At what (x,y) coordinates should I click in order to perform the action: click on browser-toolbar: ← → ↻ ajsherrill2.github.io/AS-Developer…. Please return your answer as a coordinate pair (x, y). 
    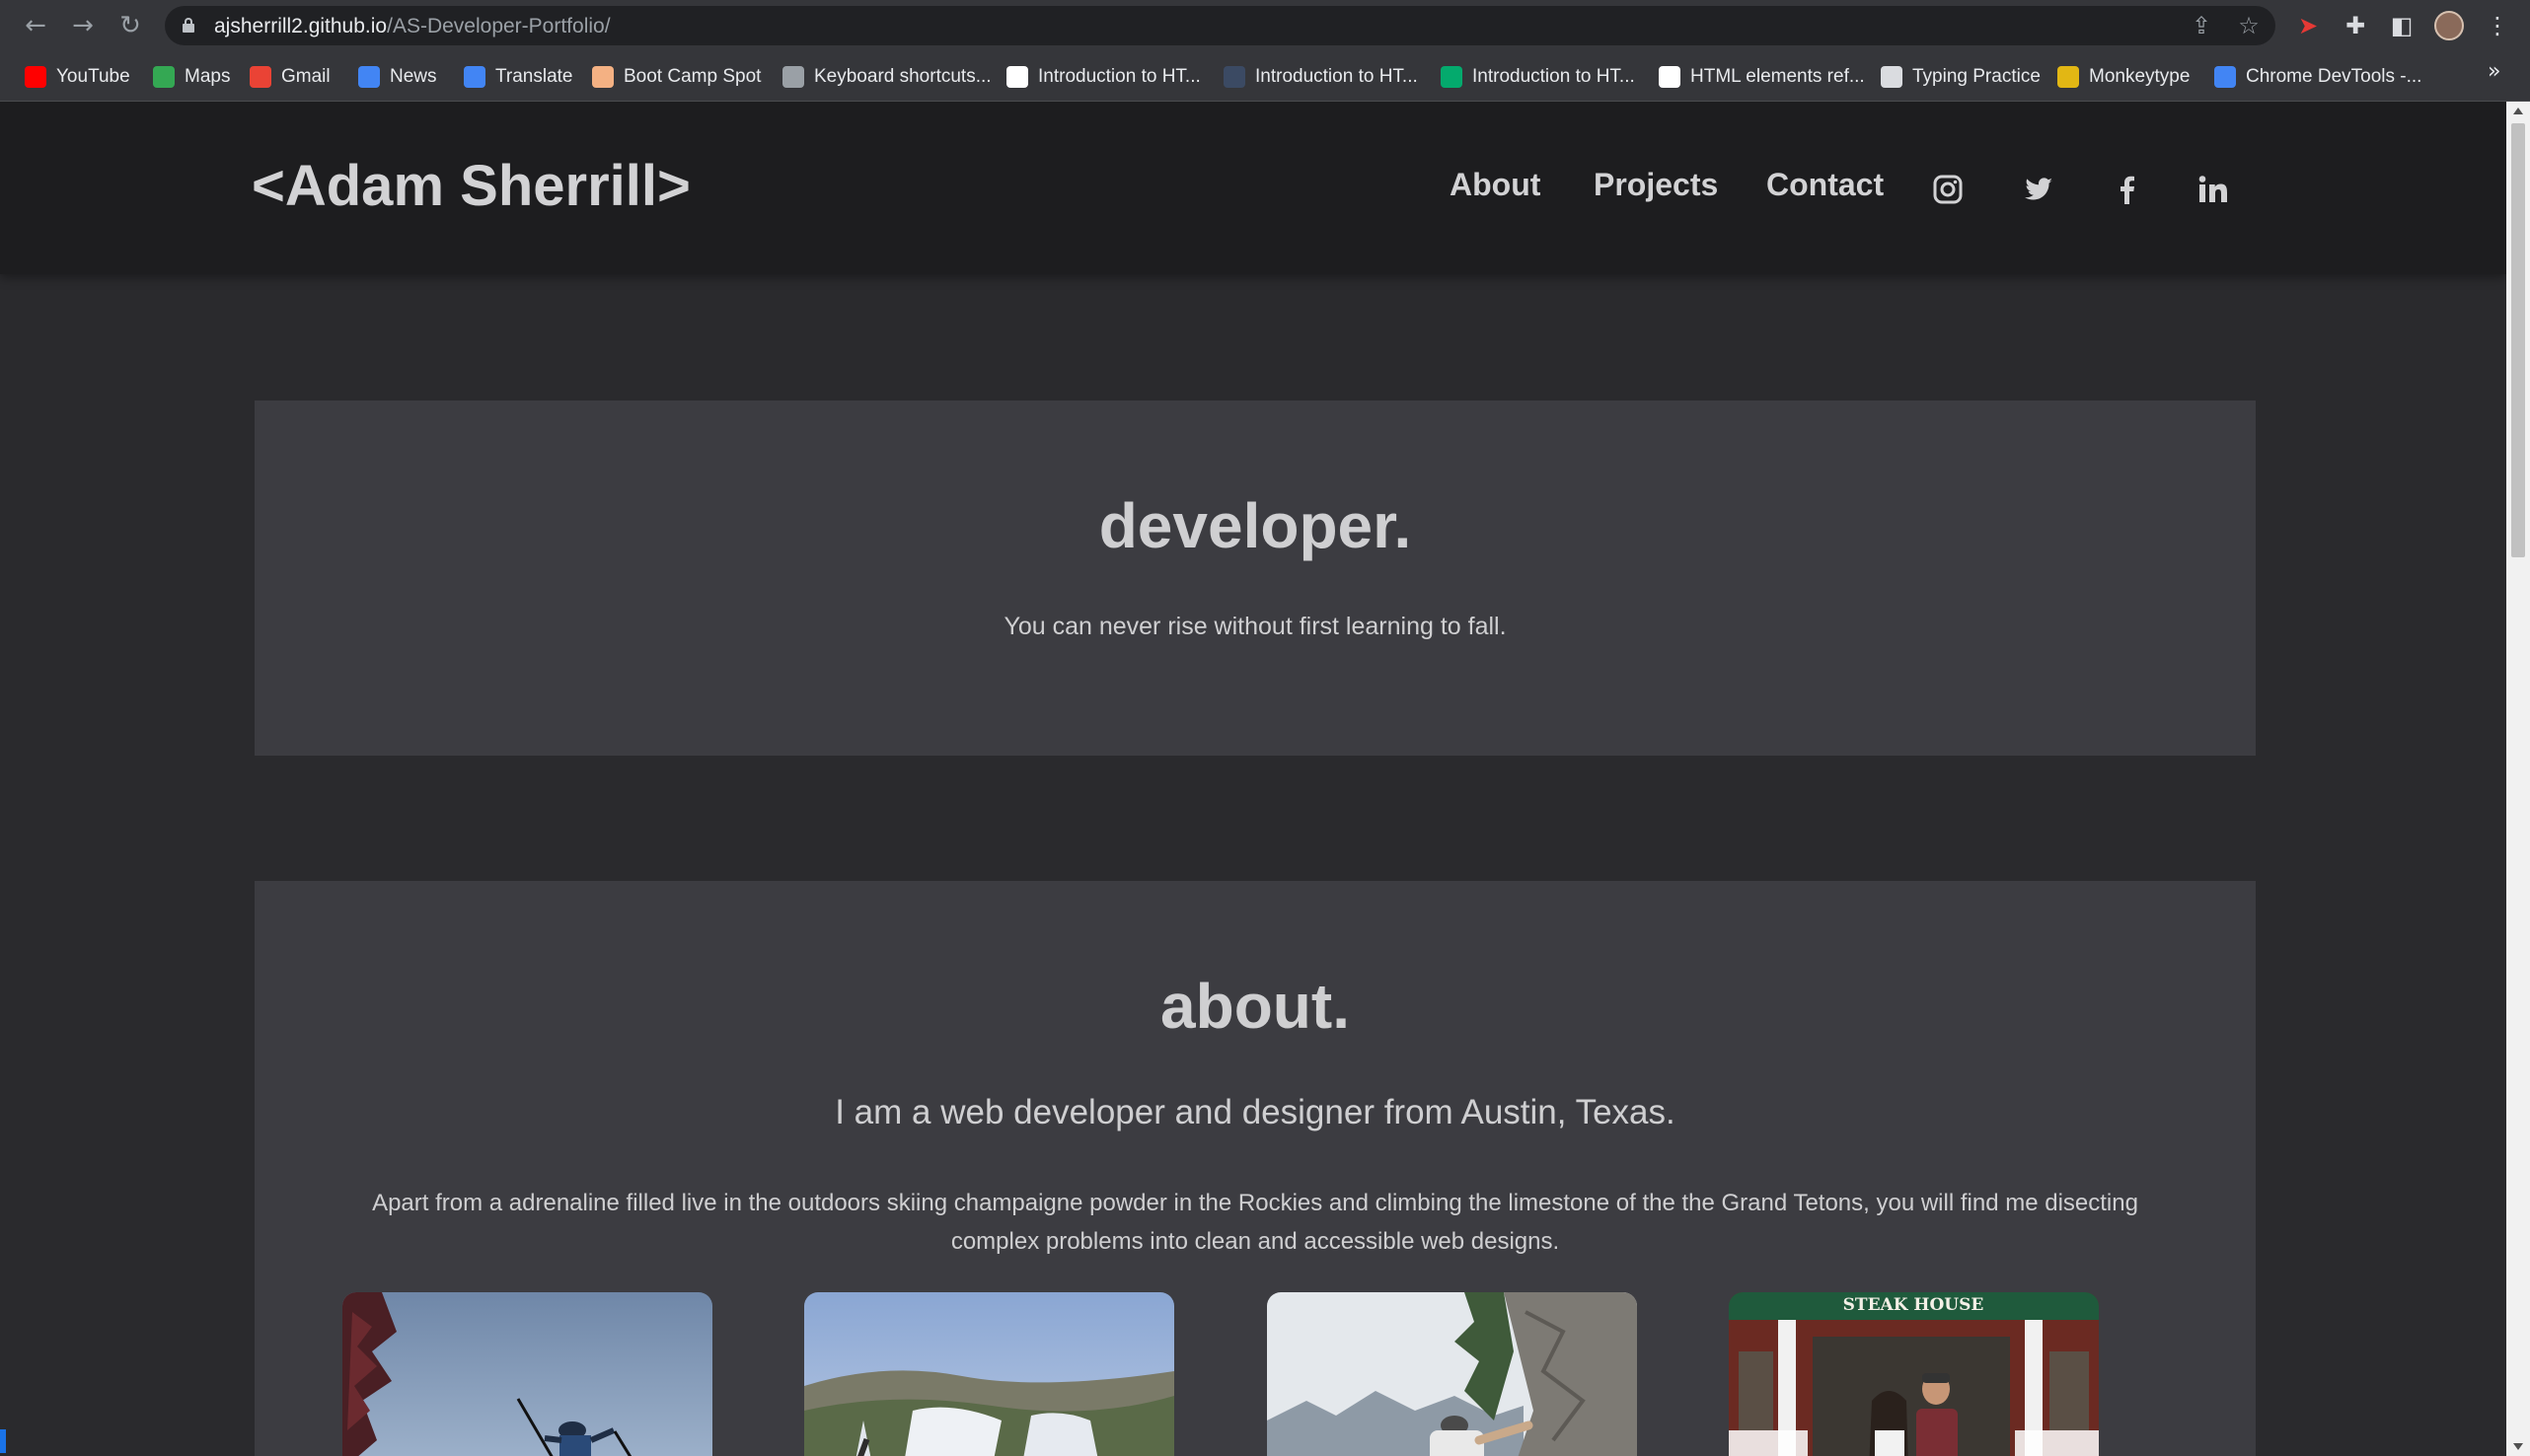
    Looking at the image, I should click on (1265, 25).